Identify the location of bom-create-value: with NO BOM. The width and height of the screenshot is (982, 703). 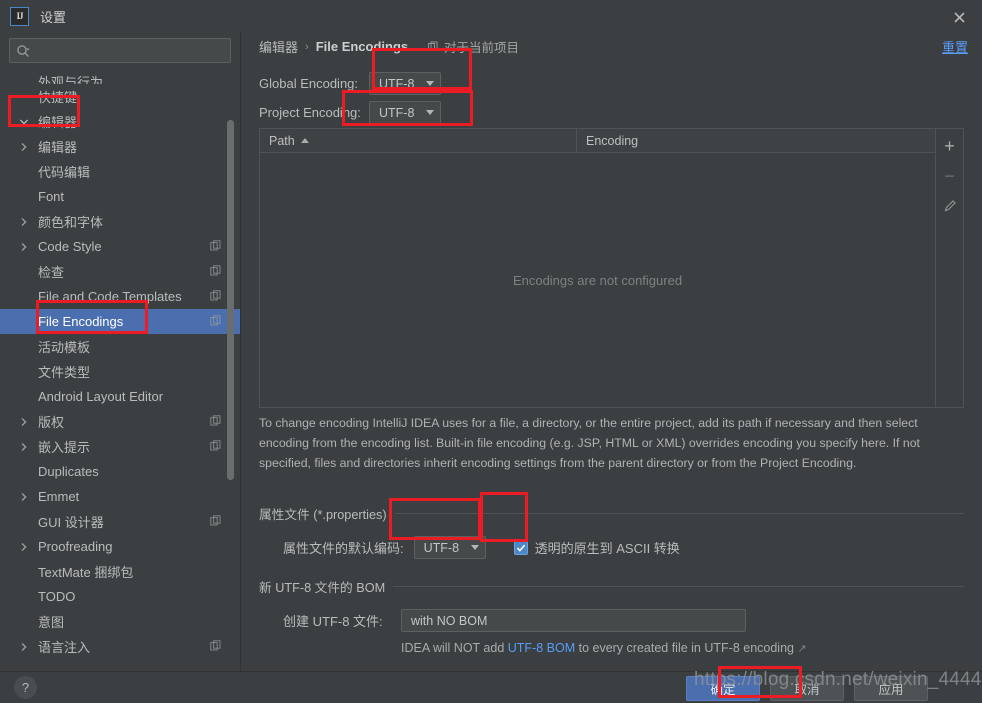
(449, 620).